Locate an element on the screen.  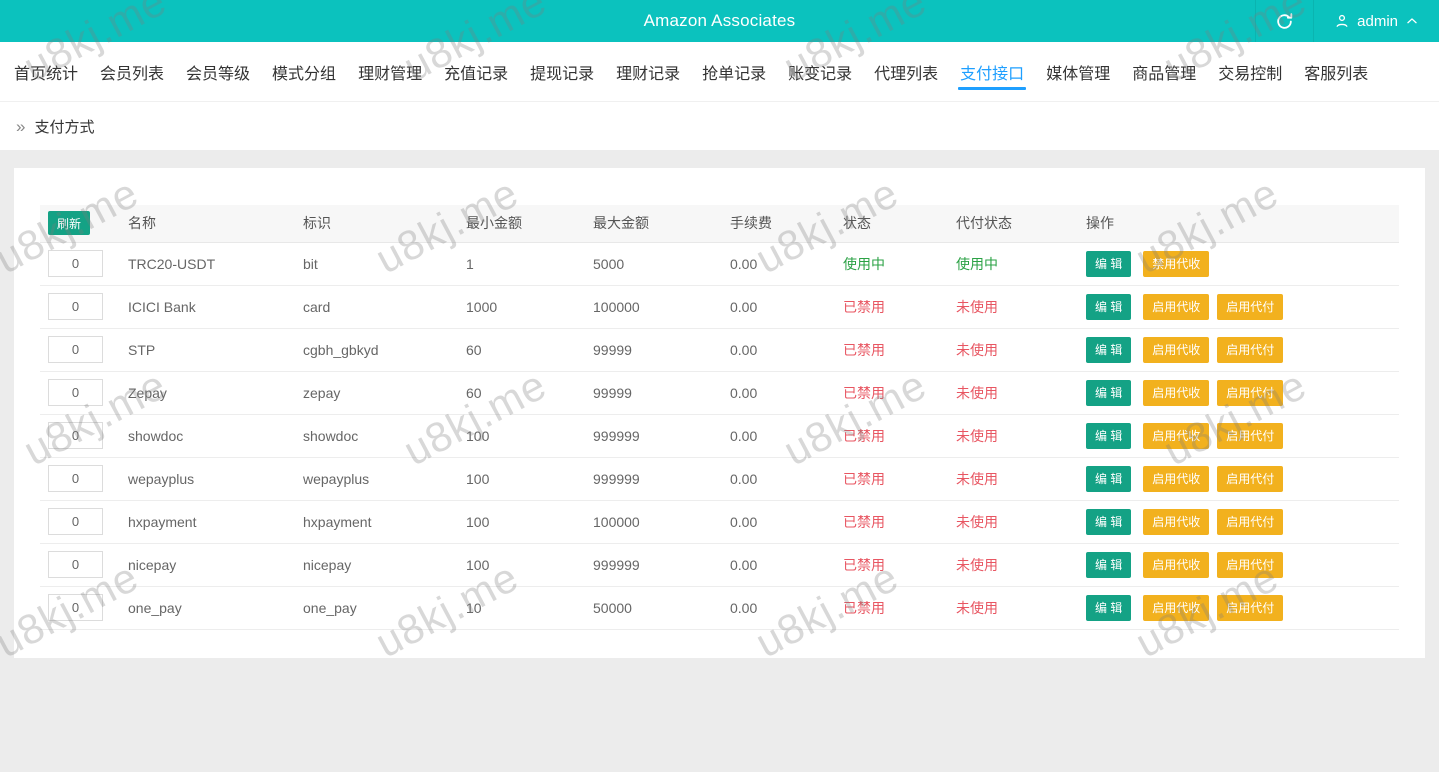
payment-code: card is located at coordinates (376, 307).